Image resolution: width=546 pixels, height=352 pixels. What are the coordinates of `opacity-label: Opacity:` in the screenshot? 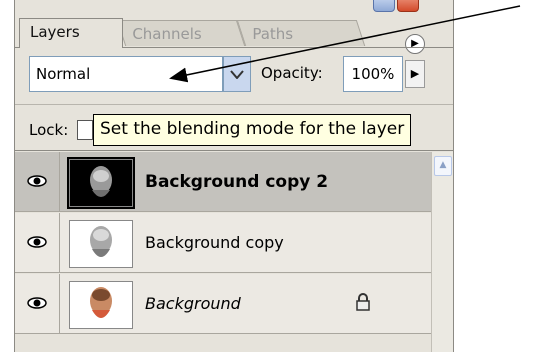 It's located at (292, 73).